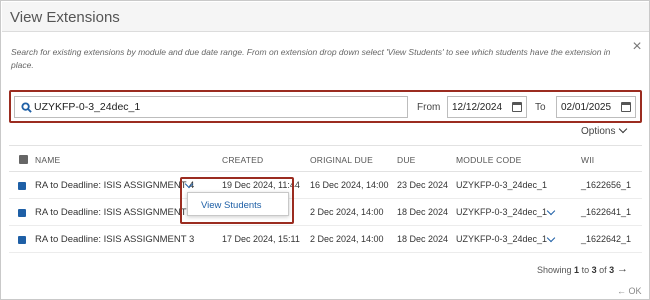 This screenshot has height=300, width=650. I want to click on column-header-original-due: ORIGINAL DUE, so click(341, 160).